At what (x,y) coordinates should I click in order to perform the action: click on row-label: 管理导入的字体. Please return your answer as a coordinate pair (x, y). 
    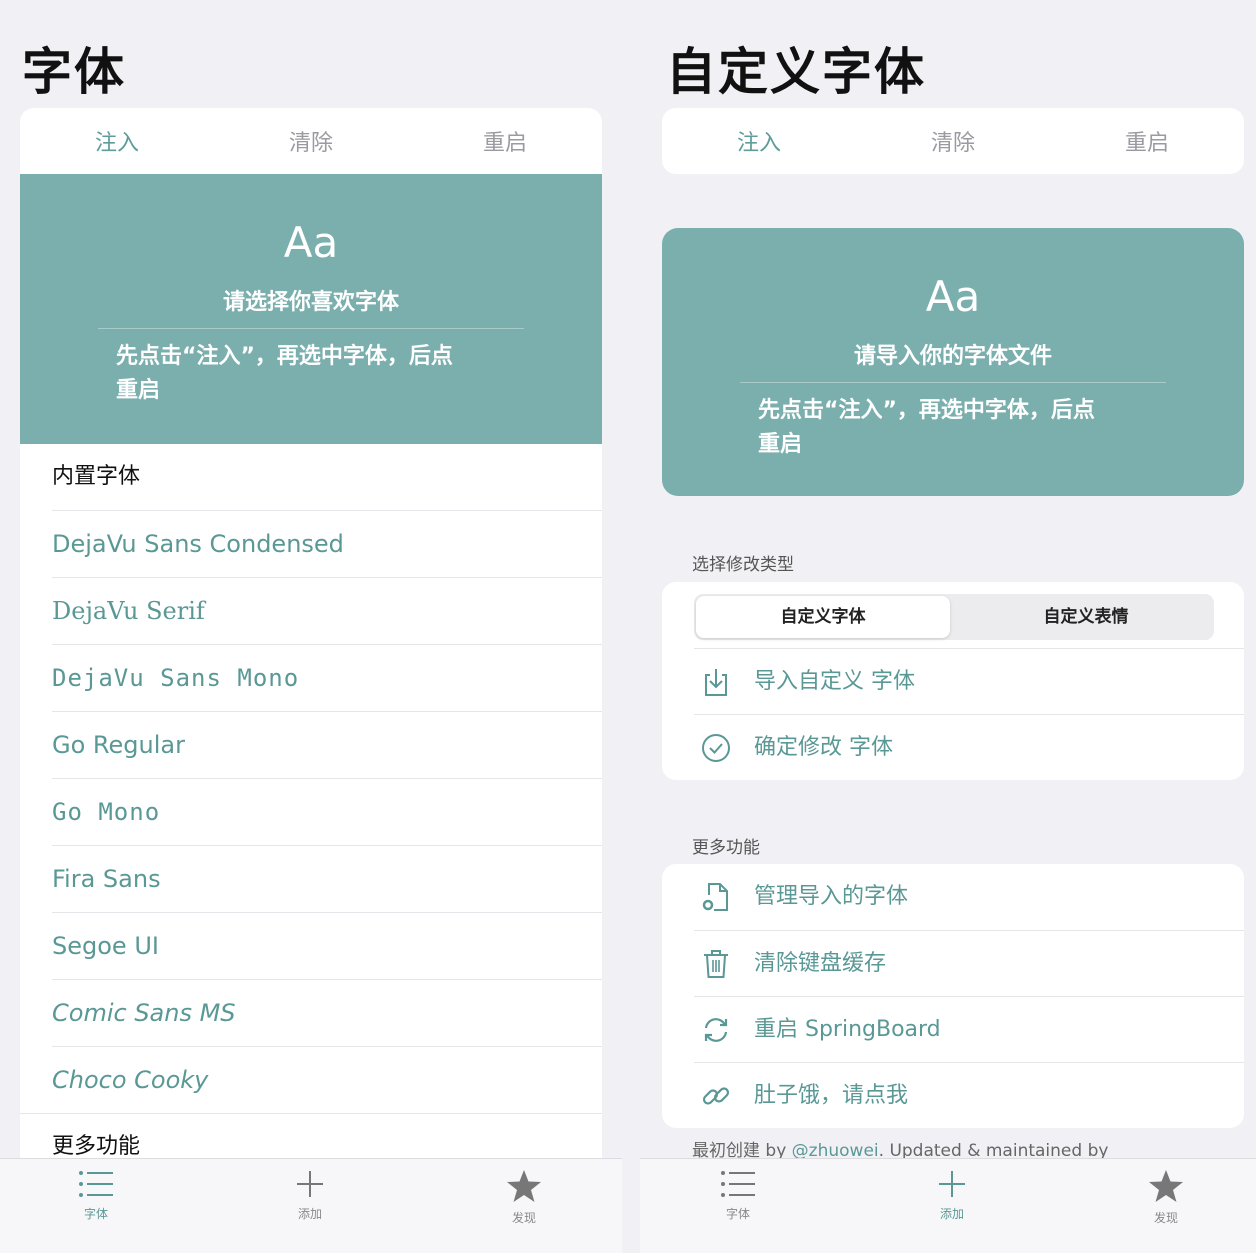
    Looking at the image, I should click on (831, 896).